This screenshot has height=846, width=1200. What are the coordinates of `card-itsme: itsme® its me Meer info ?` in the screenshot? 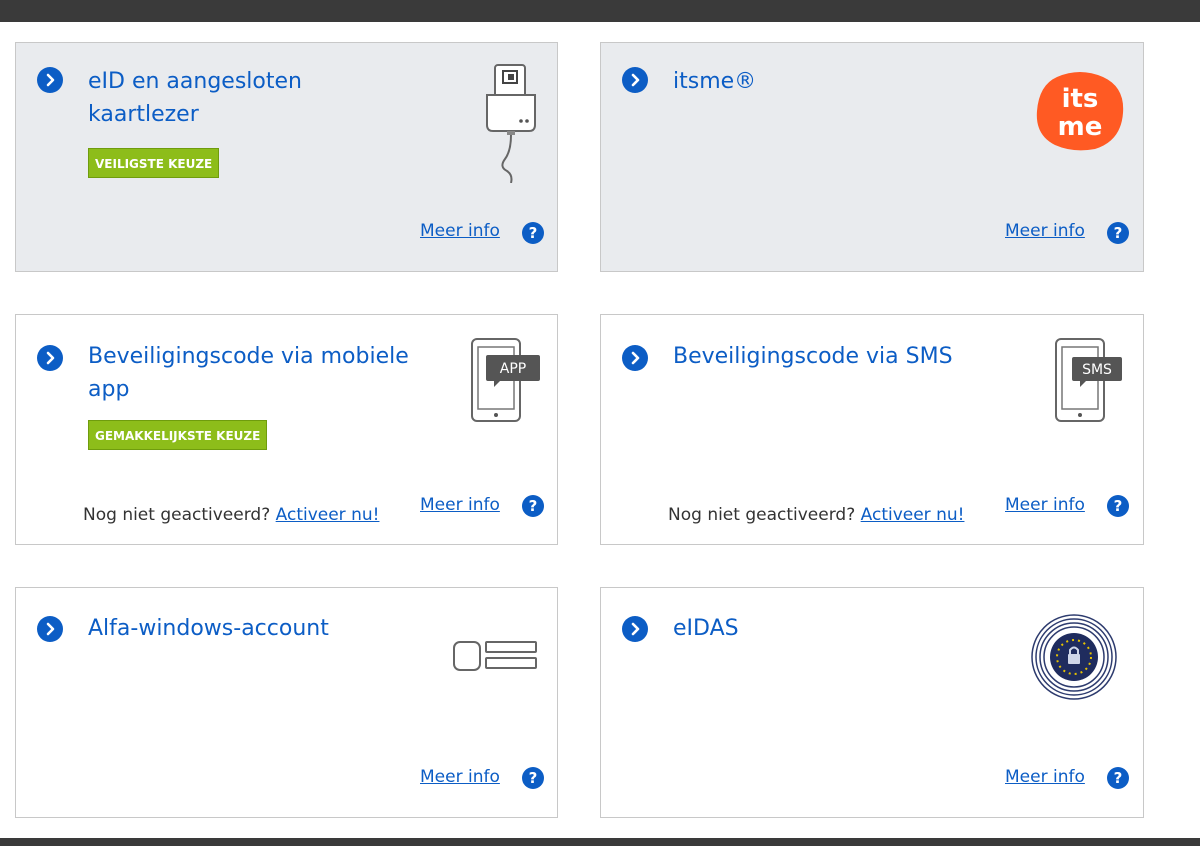 It's located at (872, 157).